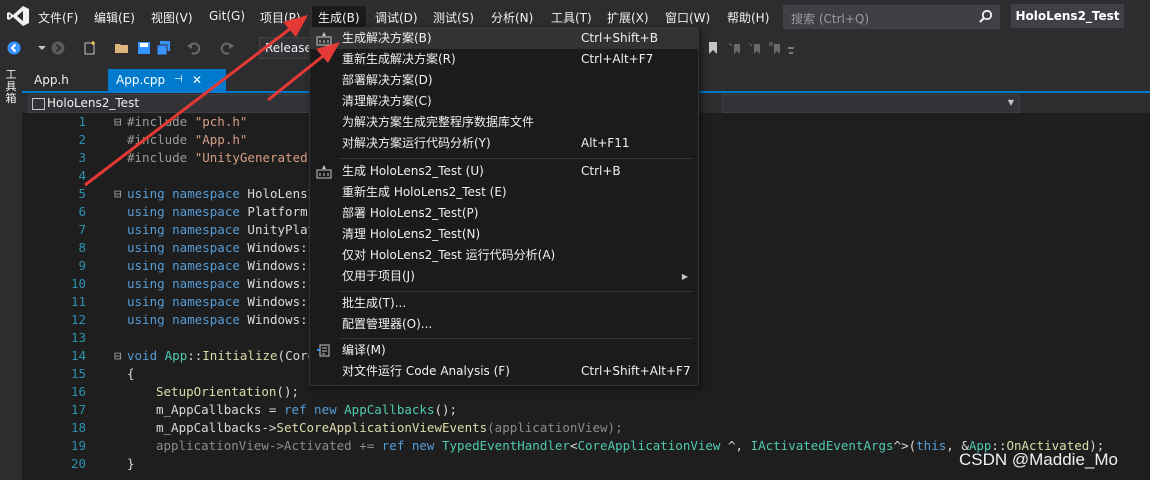  What do you see at coordinates (504, 101) in the screenshot?
I see `menu-item-clean-solution: 清理解决方案(C)` at bounding box center [504, 101].